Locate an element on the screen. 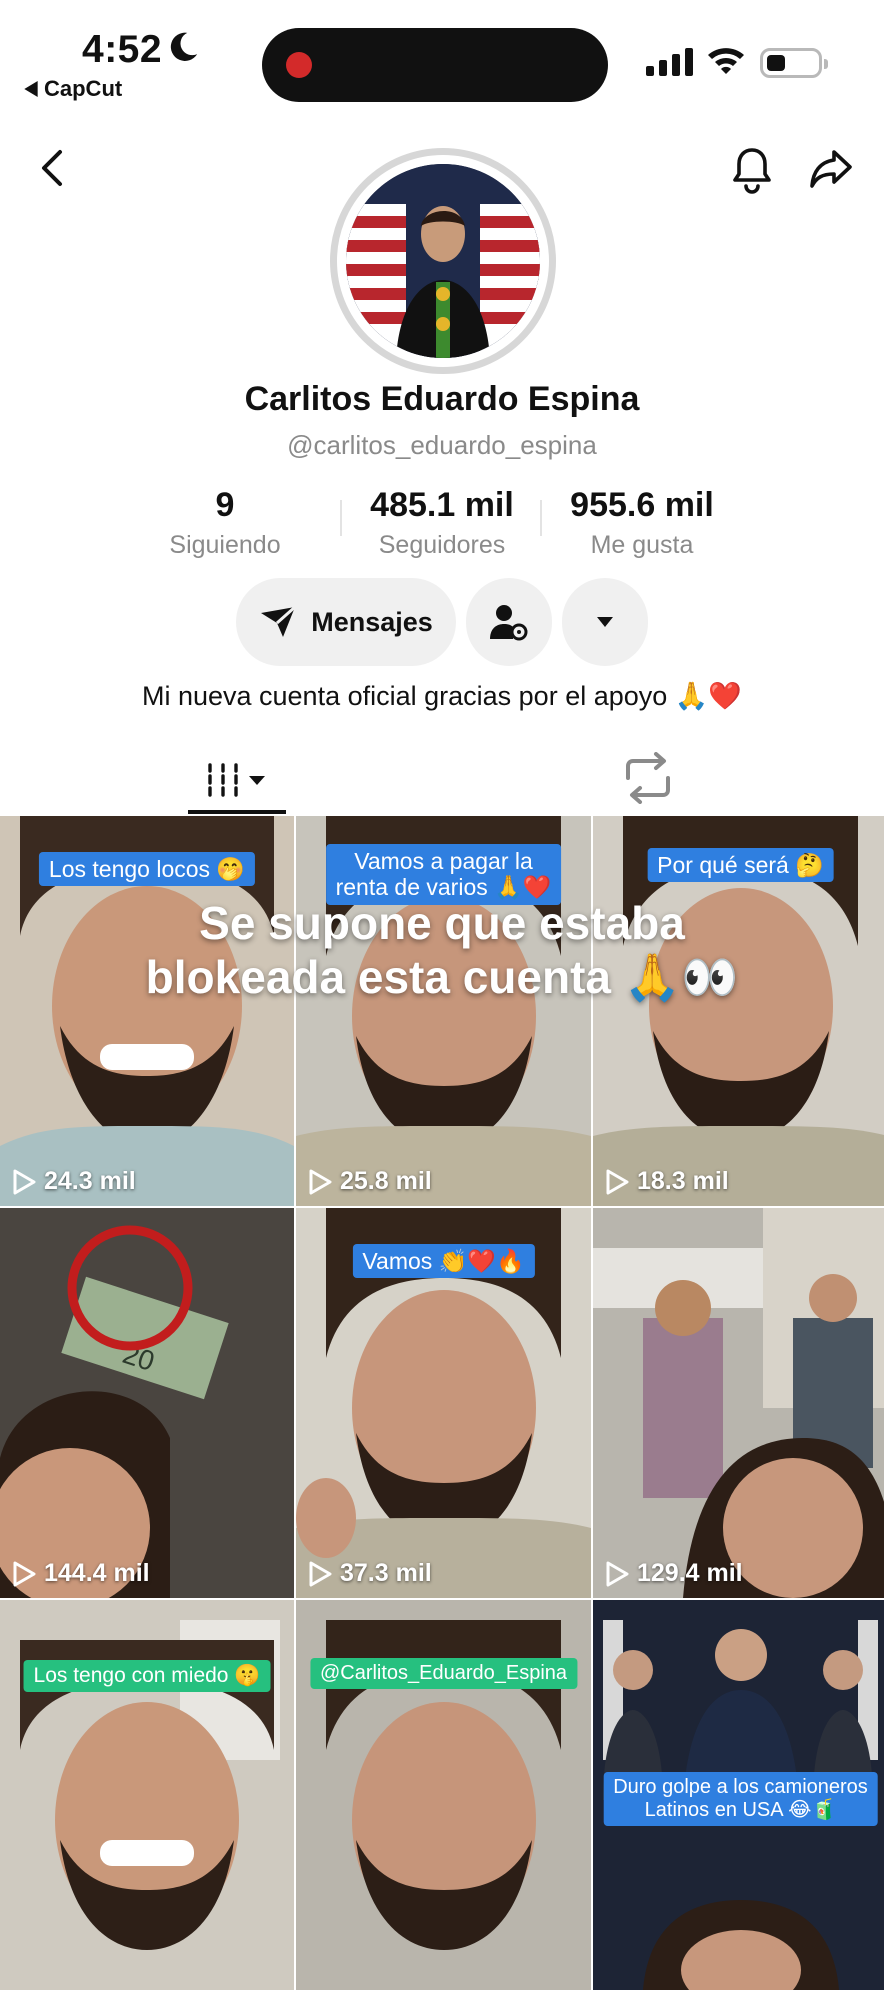  video-caption: Vamos 👏❤️🔥 is located at coordinates (443, 1261).